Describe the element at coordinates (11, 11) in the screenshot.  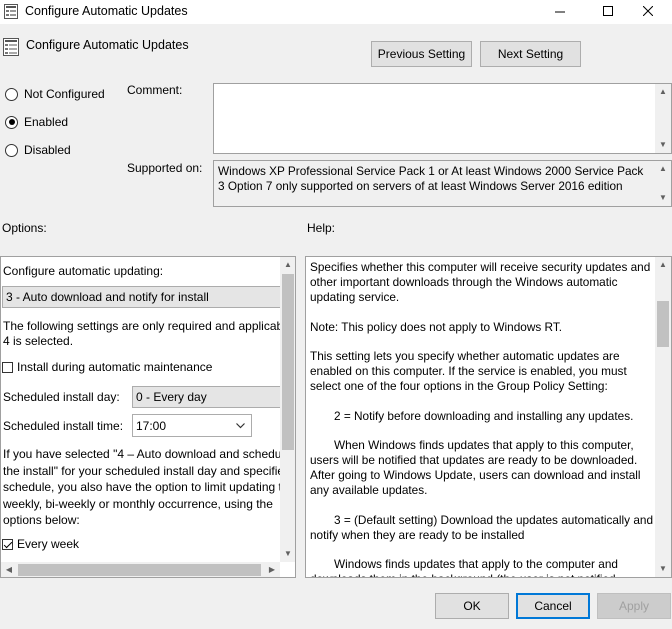
I see `policy-app-icon` at that location.